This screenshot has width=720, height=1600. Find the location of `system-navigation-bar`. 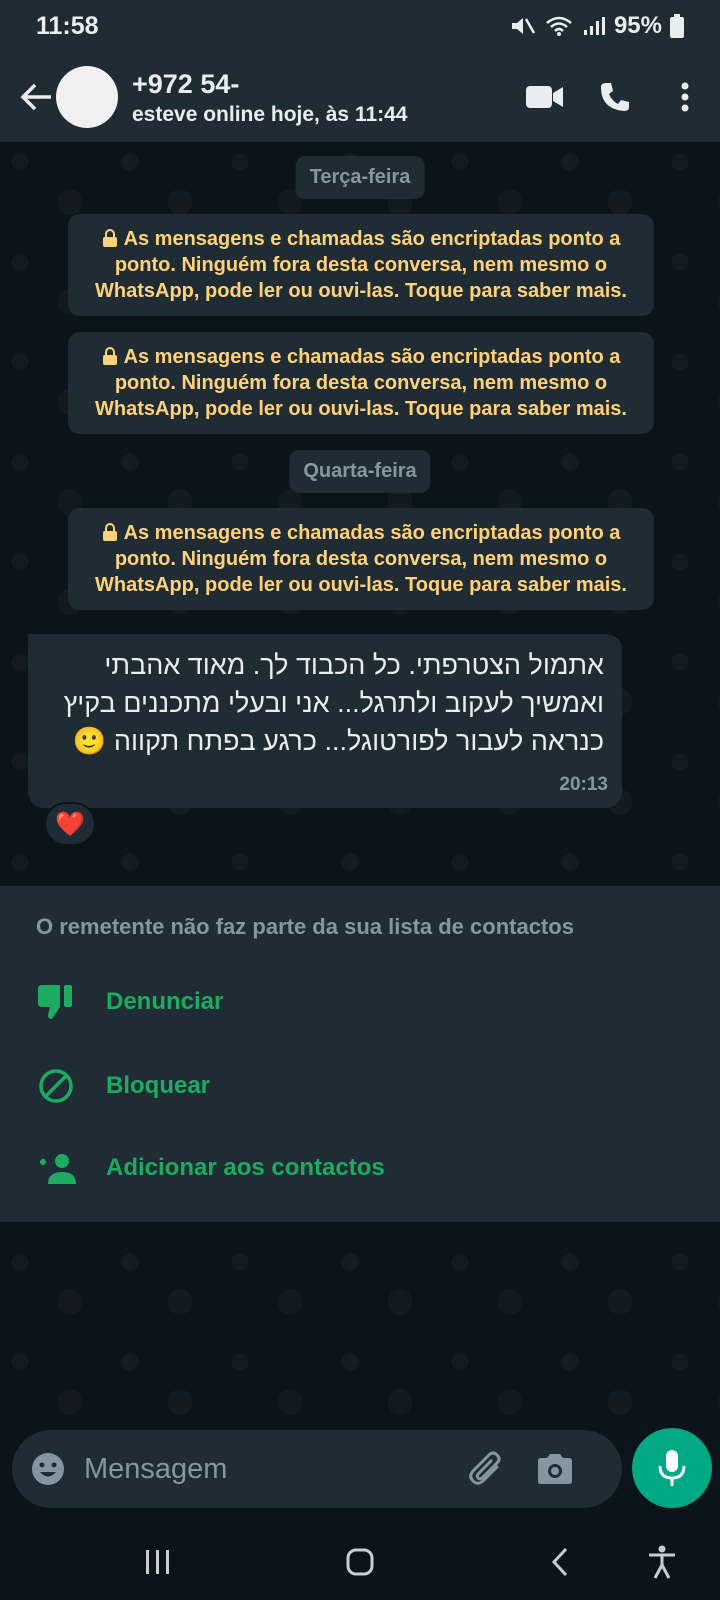

system-navigation-bar is located at coordinates (360, 1562).